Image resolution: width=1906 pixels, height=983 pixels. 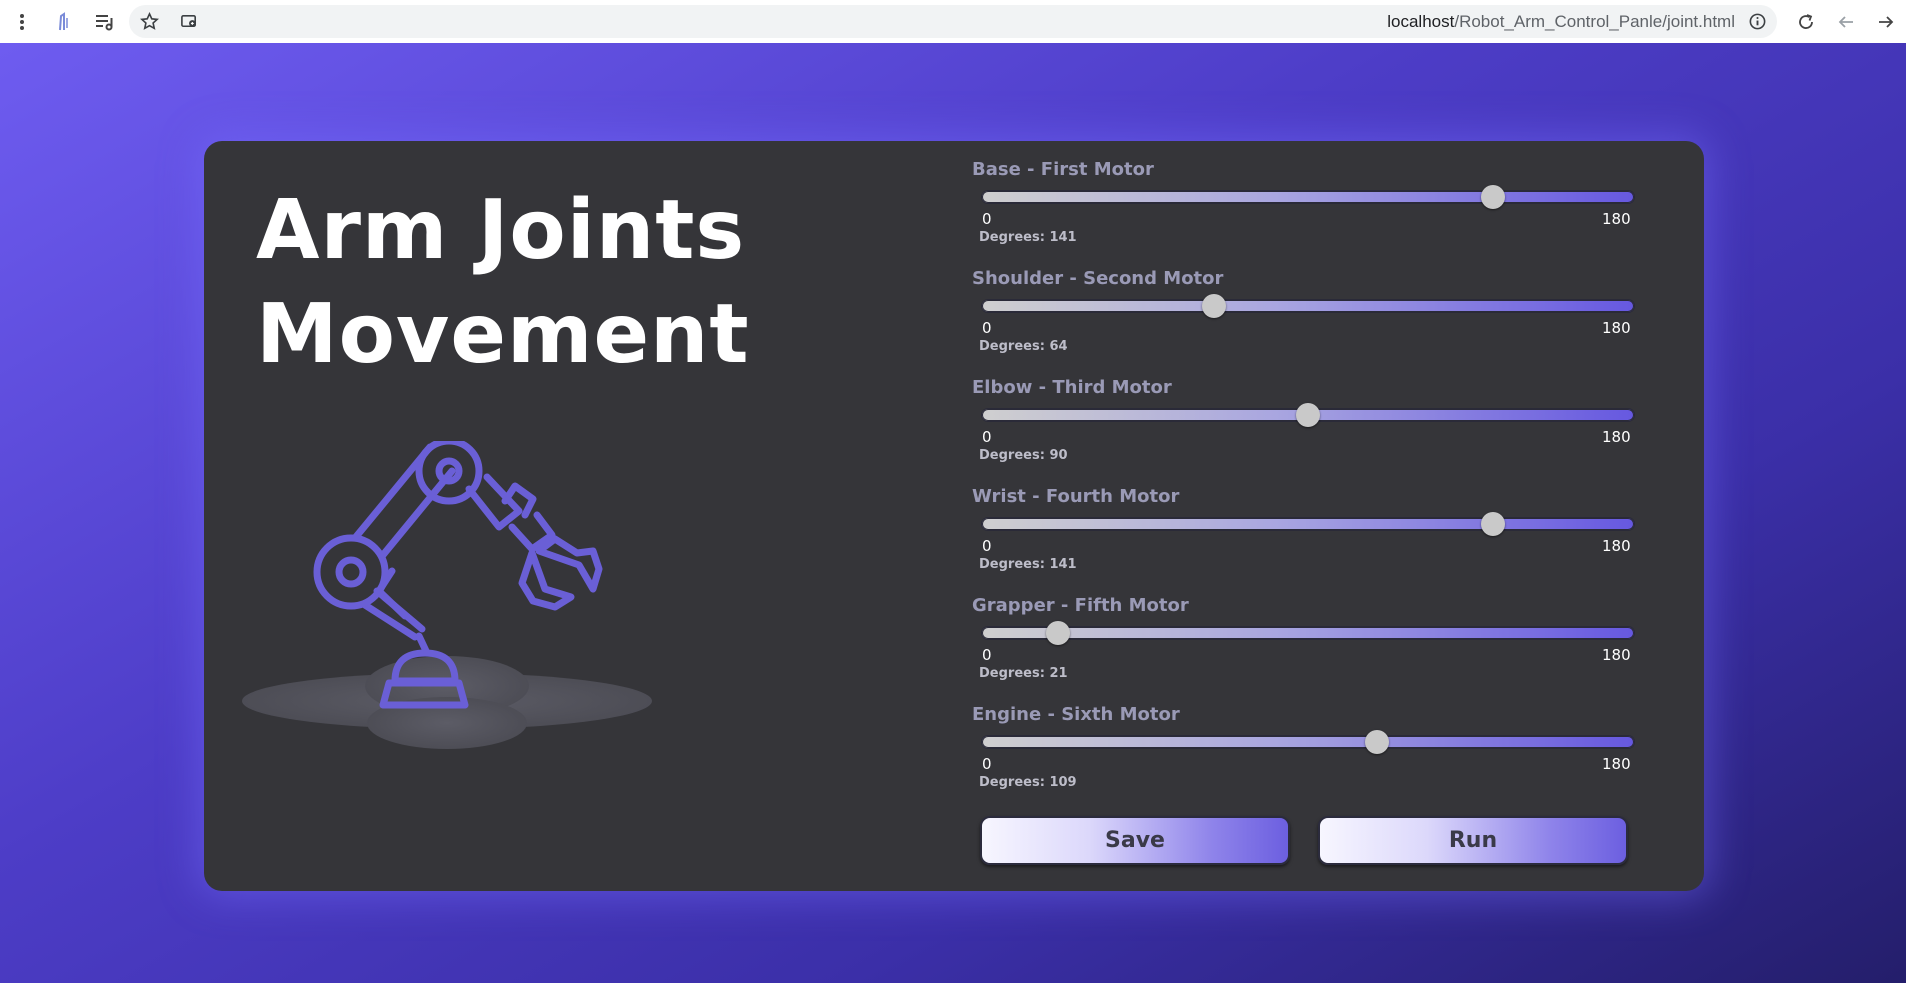 What do you see at coordinates (189, 21) in the screenshot?
I see `screen-share-icon` at bounding box center [189, 21].